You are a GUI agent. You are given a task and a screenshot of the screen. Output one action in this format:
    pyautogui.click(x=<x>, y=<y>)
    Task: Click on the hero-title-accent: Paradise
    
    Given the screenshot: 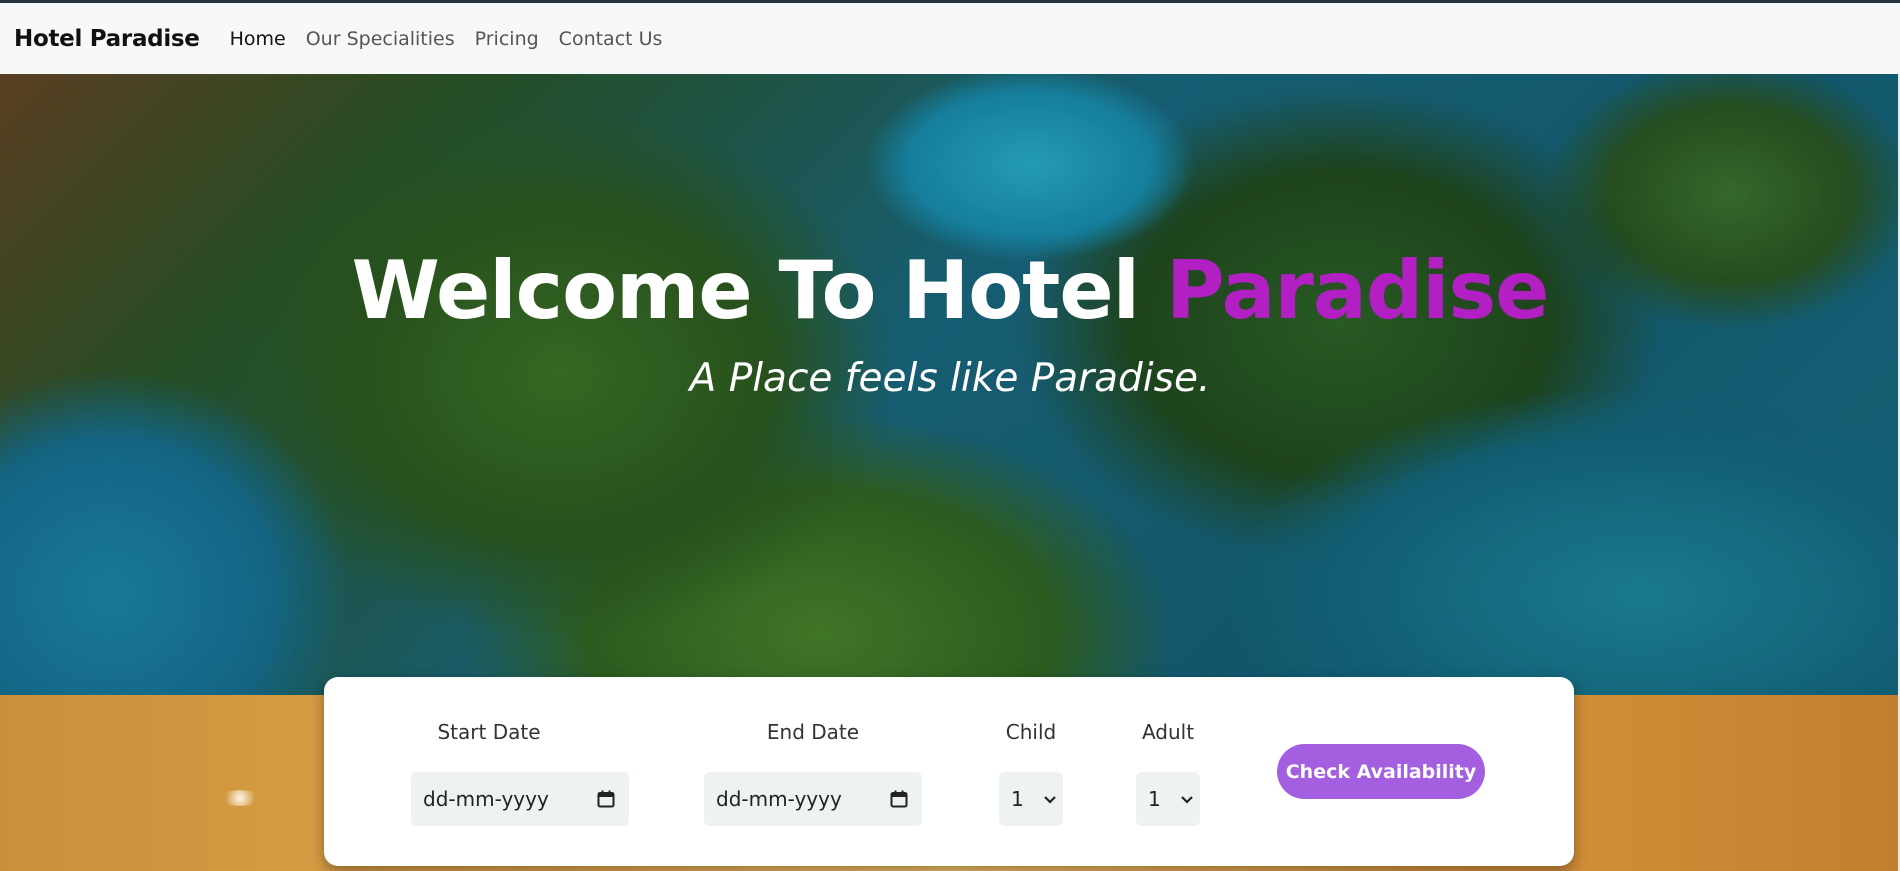 What is the action you would take?
    pyautogui.click(x=1357, y=290)
    